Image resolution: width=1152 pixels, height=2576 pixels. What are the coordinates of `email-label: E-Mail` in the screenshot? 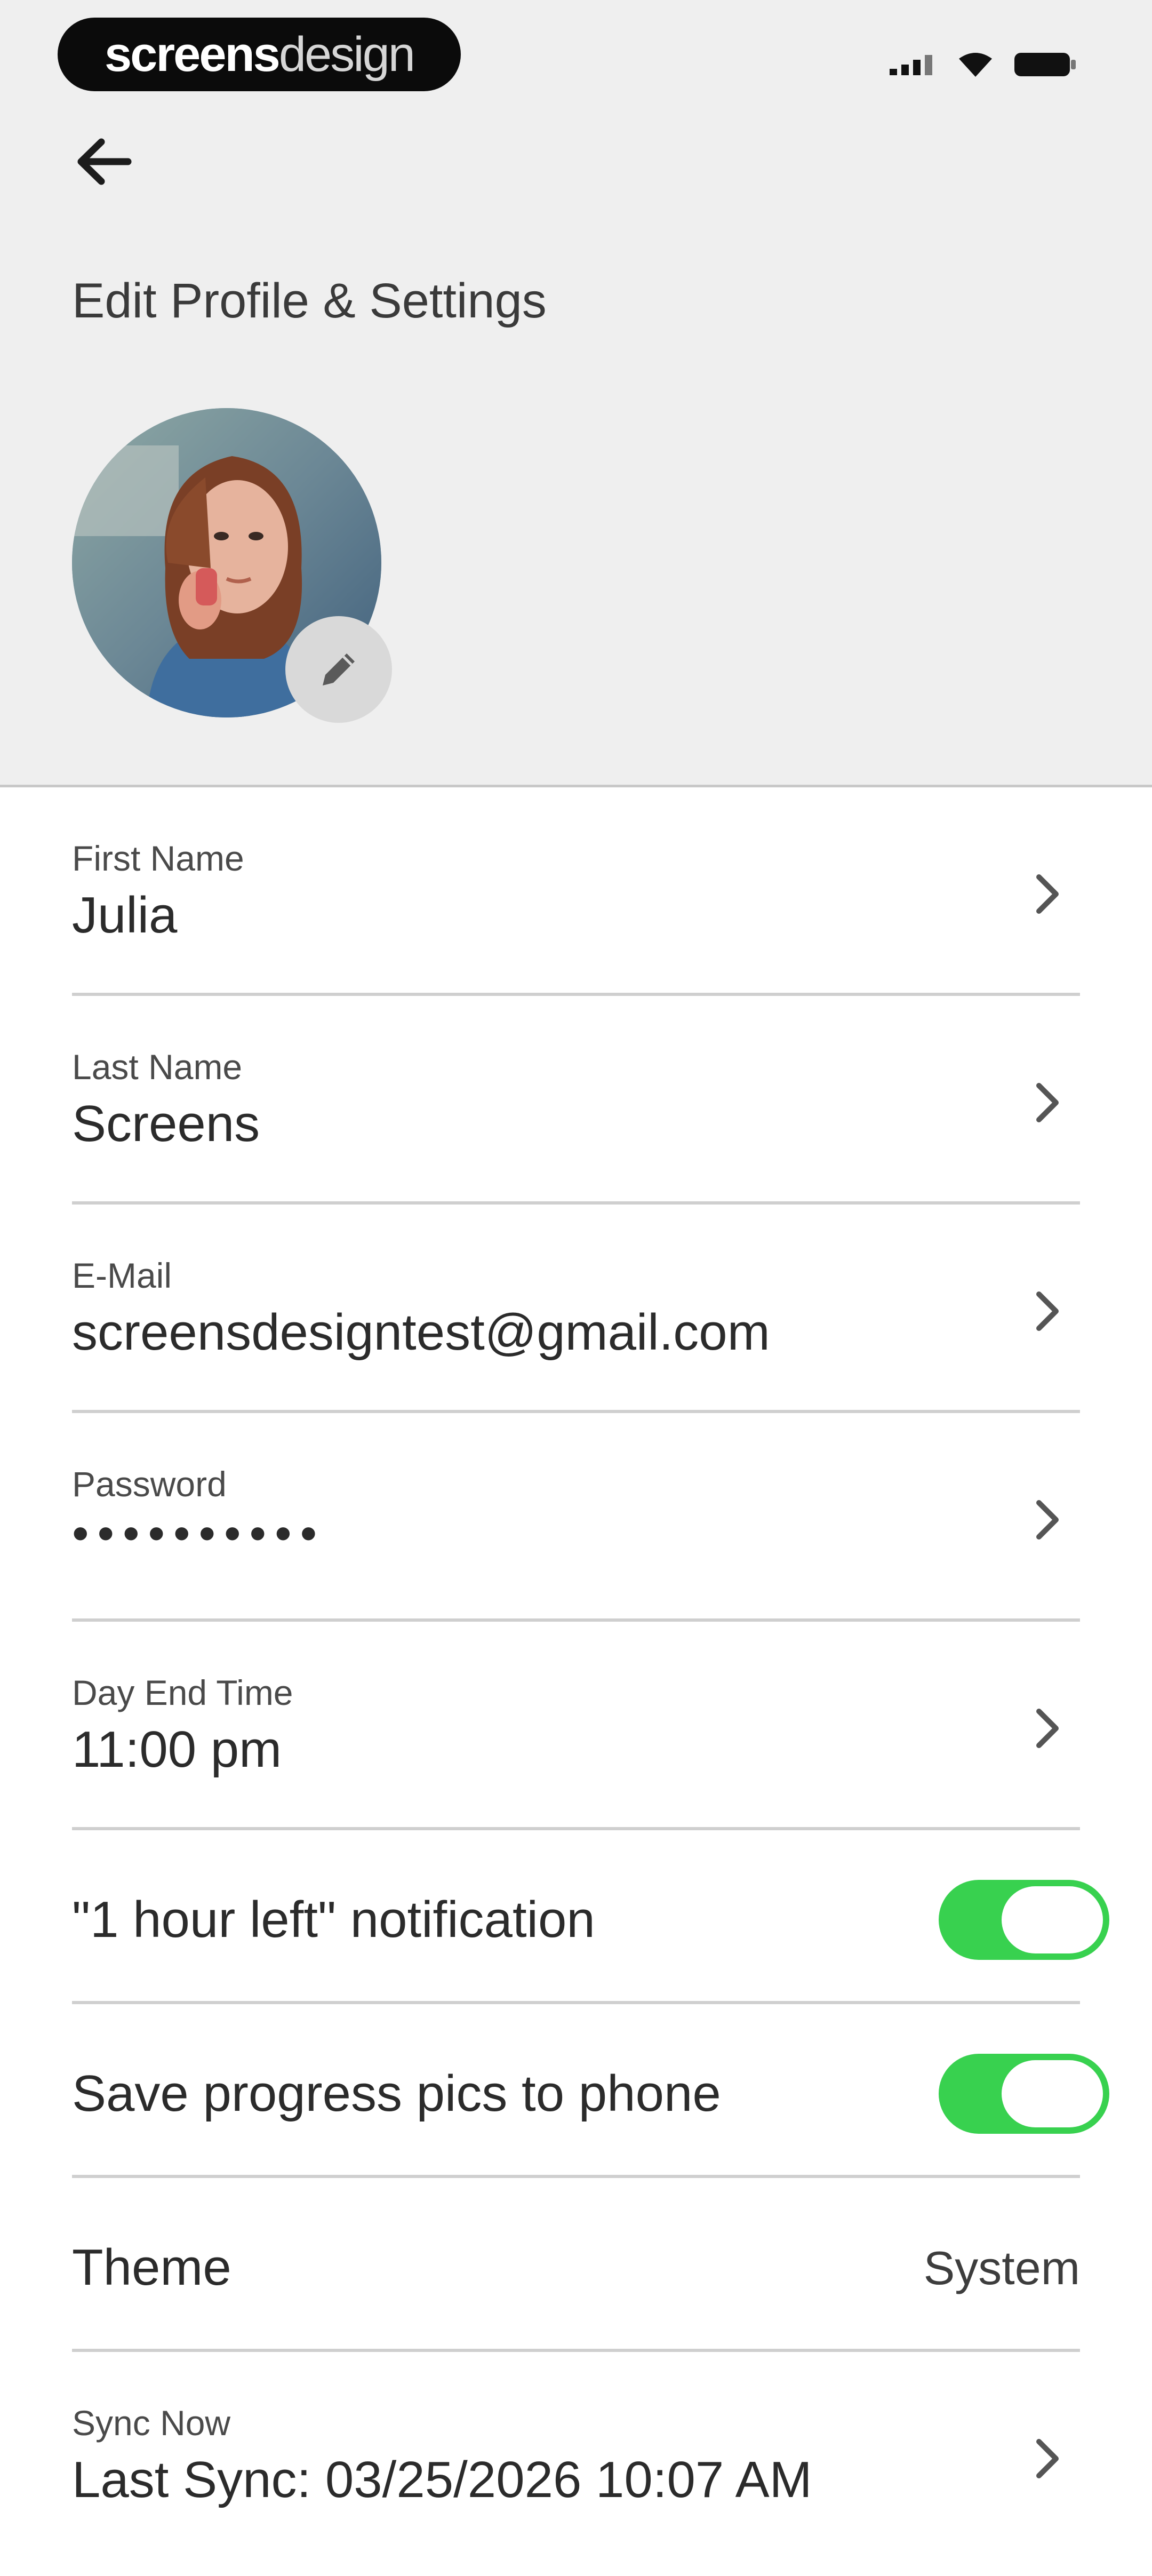 It's located at (122, 1275).